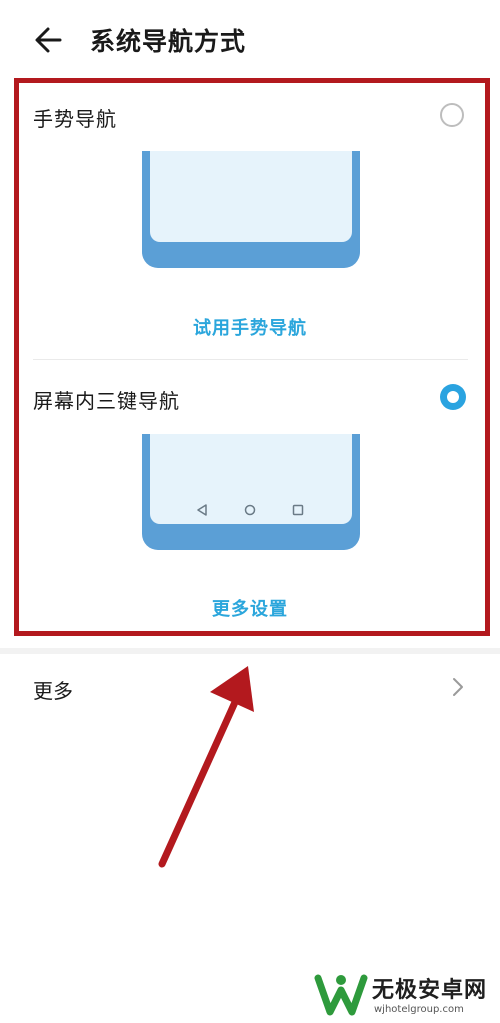  What do you see at coordinates (168, 41) in the screenshot?
I see `page-title: 系统导航方式` at bounding box center [168, 41].